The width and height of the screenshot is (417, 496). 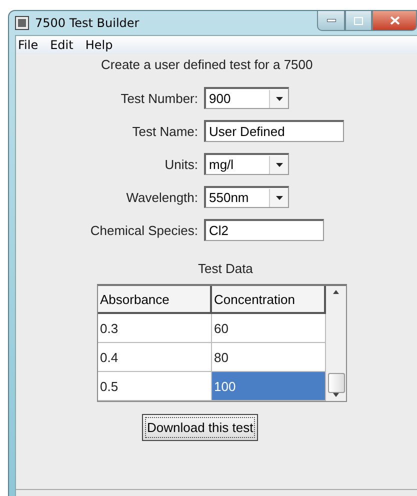 What do you see at coordinates (336, 343) in the screenshot?
I see `scrollbar` at bounding box center [336, 343].